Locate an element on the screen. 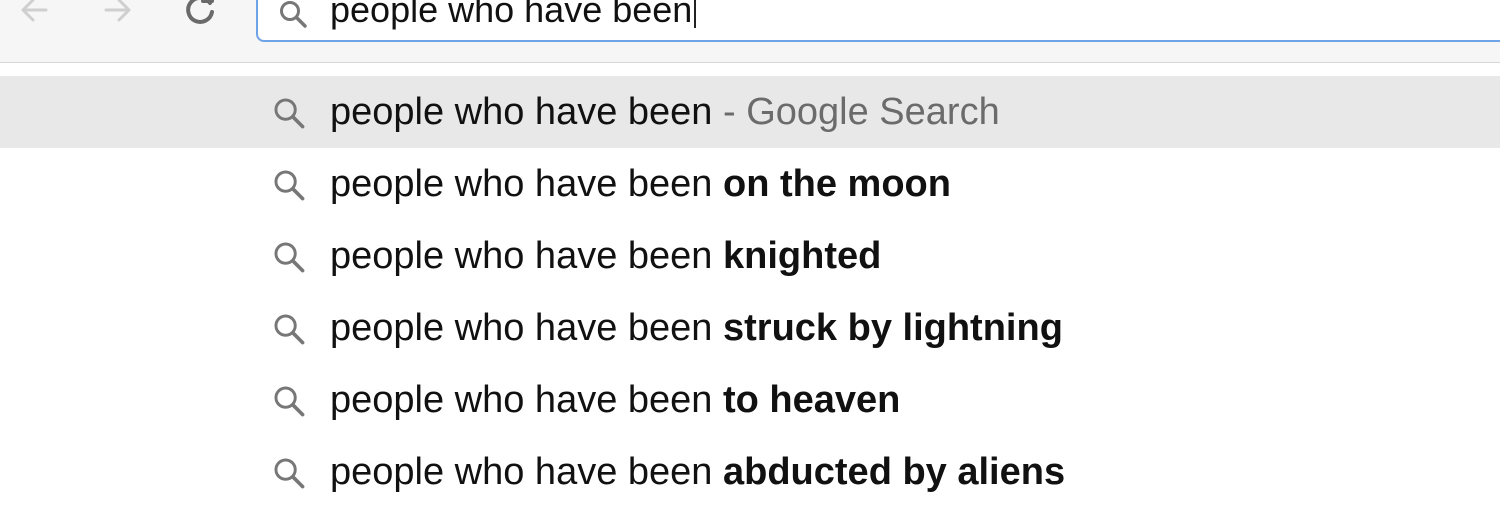 The image size is (1500, 508). arrow-right-icon is located at coordinates (117, 11).